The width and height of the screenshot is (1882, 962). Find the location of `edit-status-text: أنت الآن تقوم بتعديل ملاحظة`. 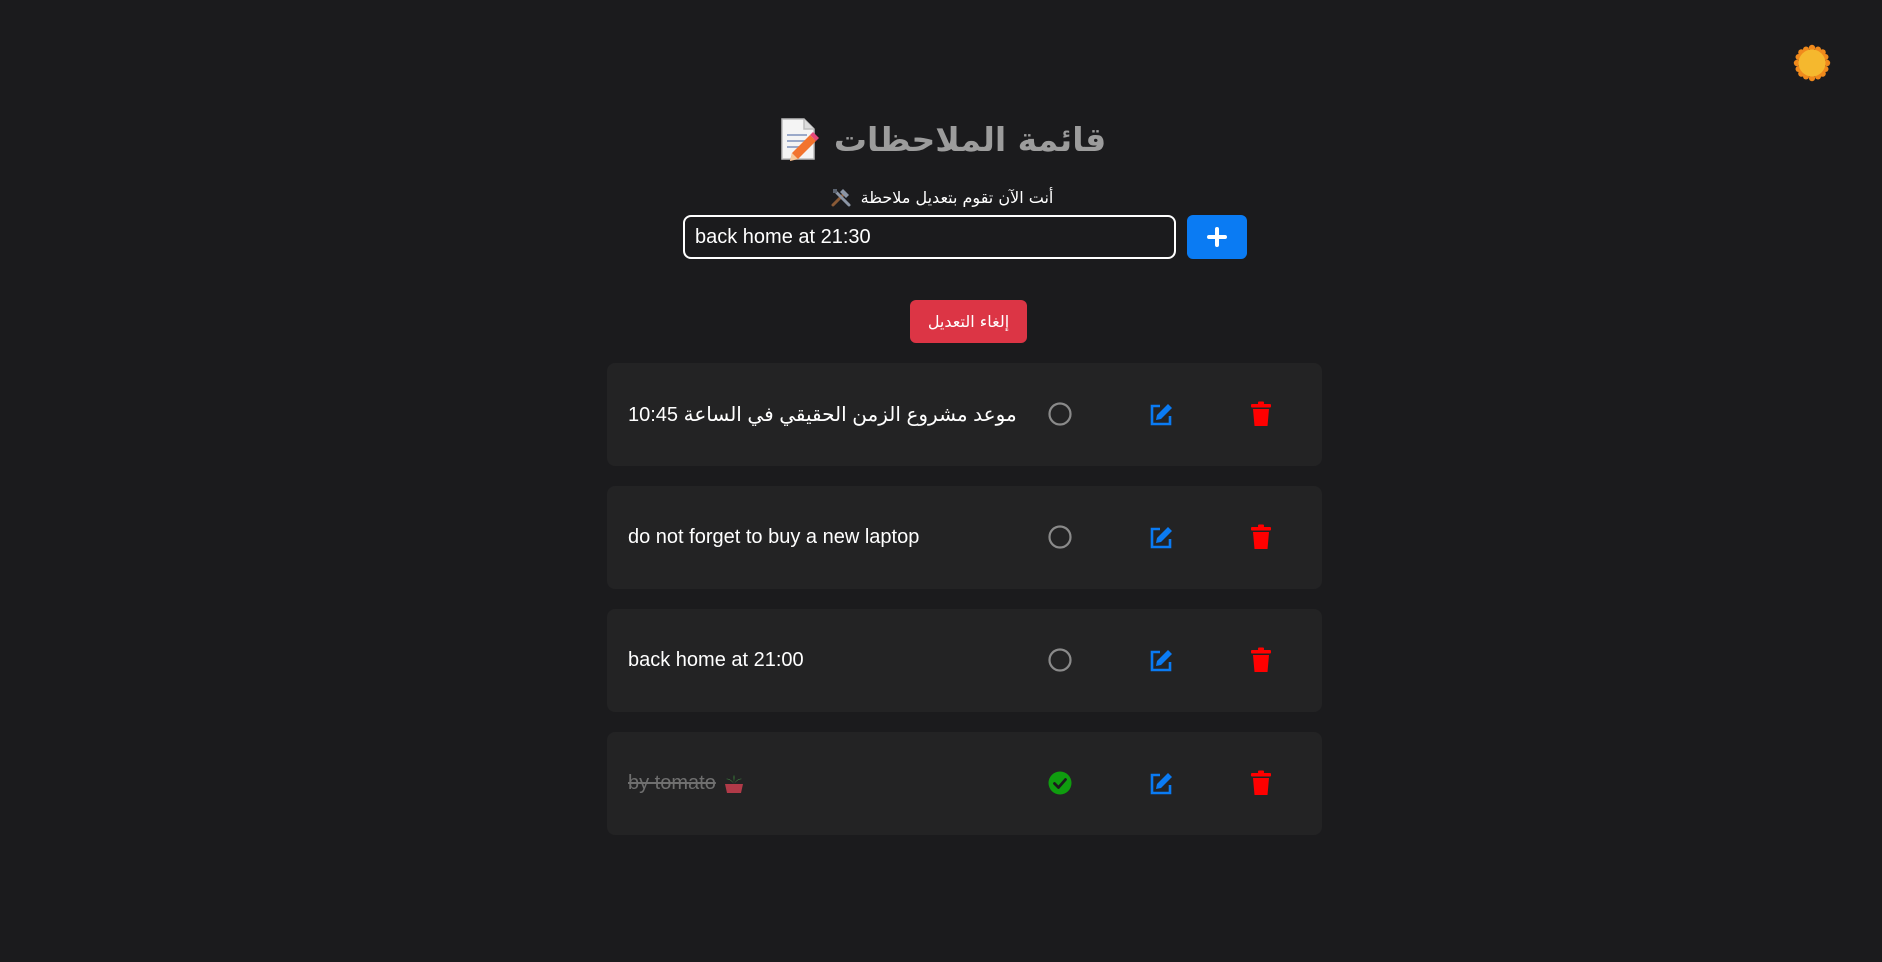

edit-status-text: أنت الآن تقوم بتعديل ملاحظة is located at coordinates (957, 197).